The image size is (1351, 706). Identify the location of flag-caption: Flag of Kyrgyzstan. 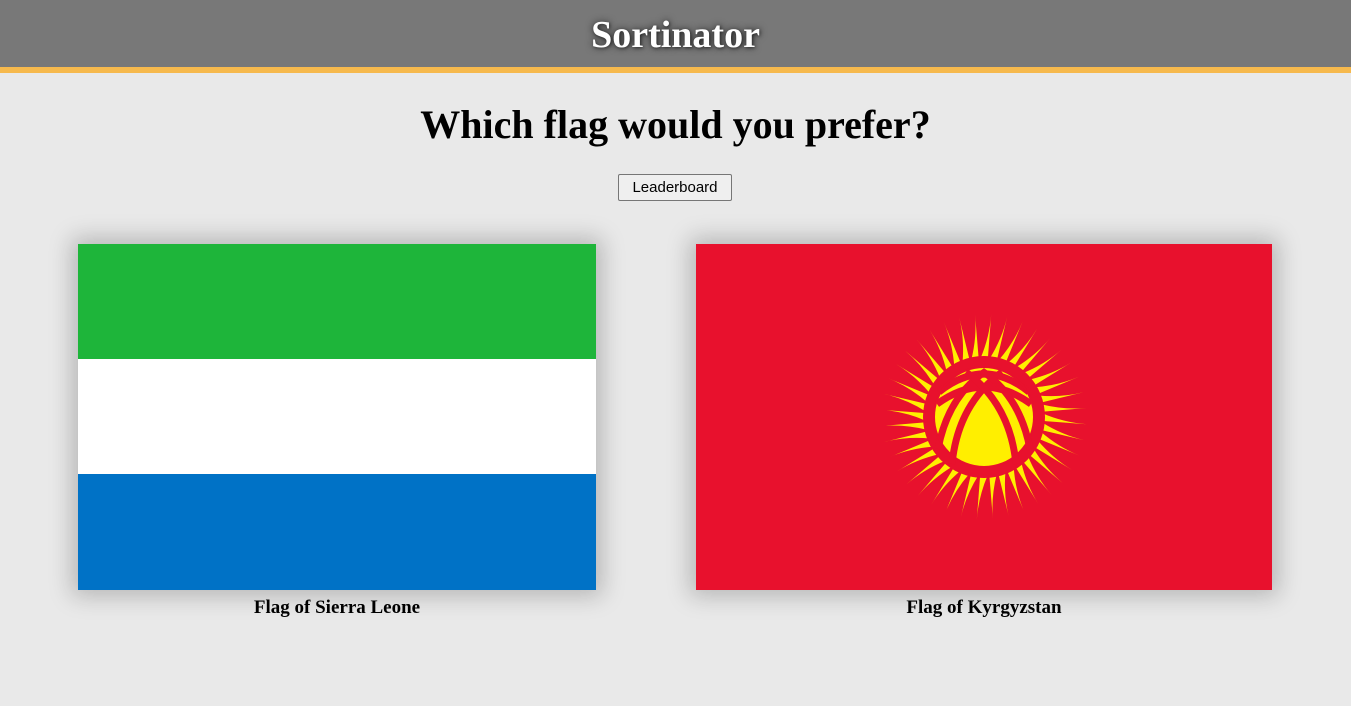
(984, 607).